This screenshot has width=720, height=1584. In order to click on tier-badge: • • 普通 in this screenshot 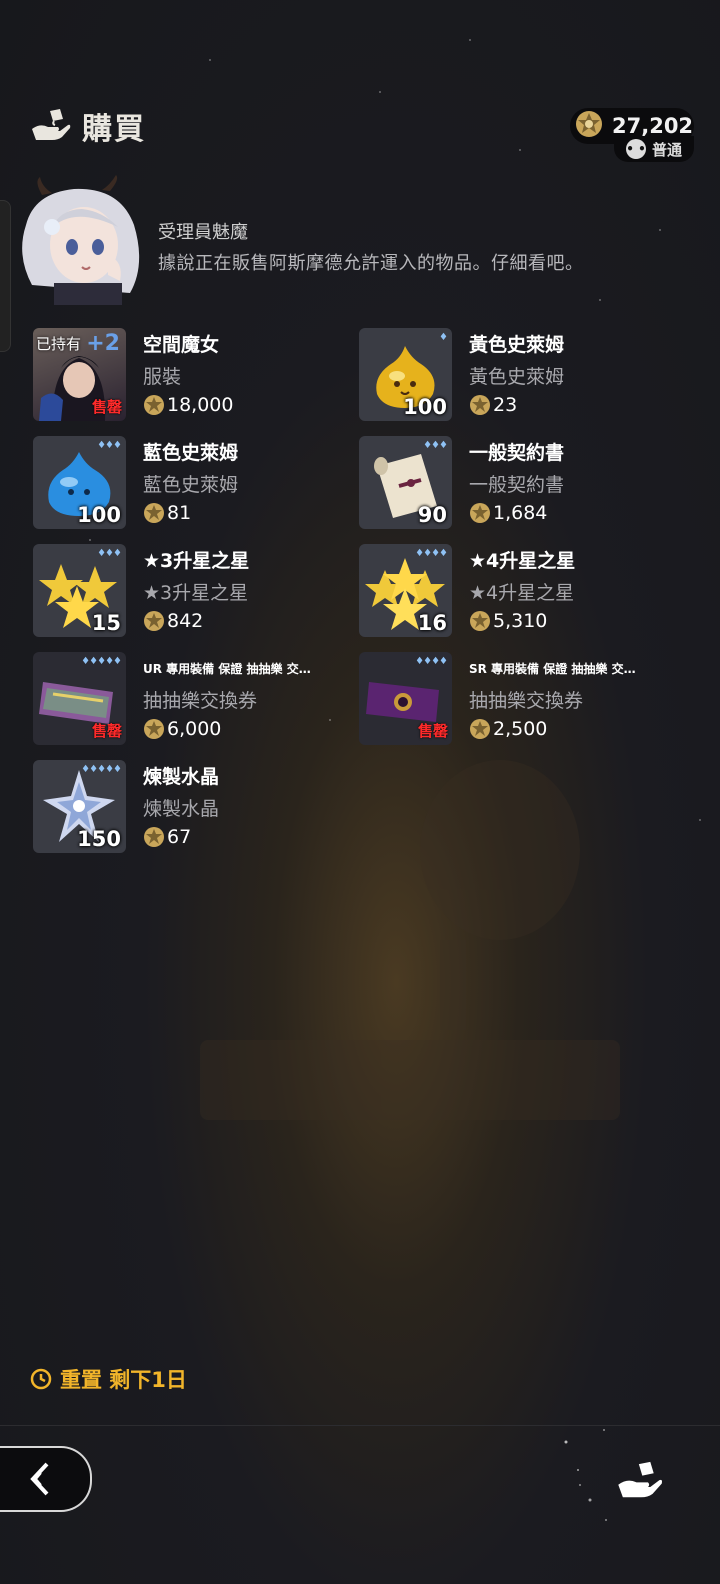, I will do `click(654, 149)`.